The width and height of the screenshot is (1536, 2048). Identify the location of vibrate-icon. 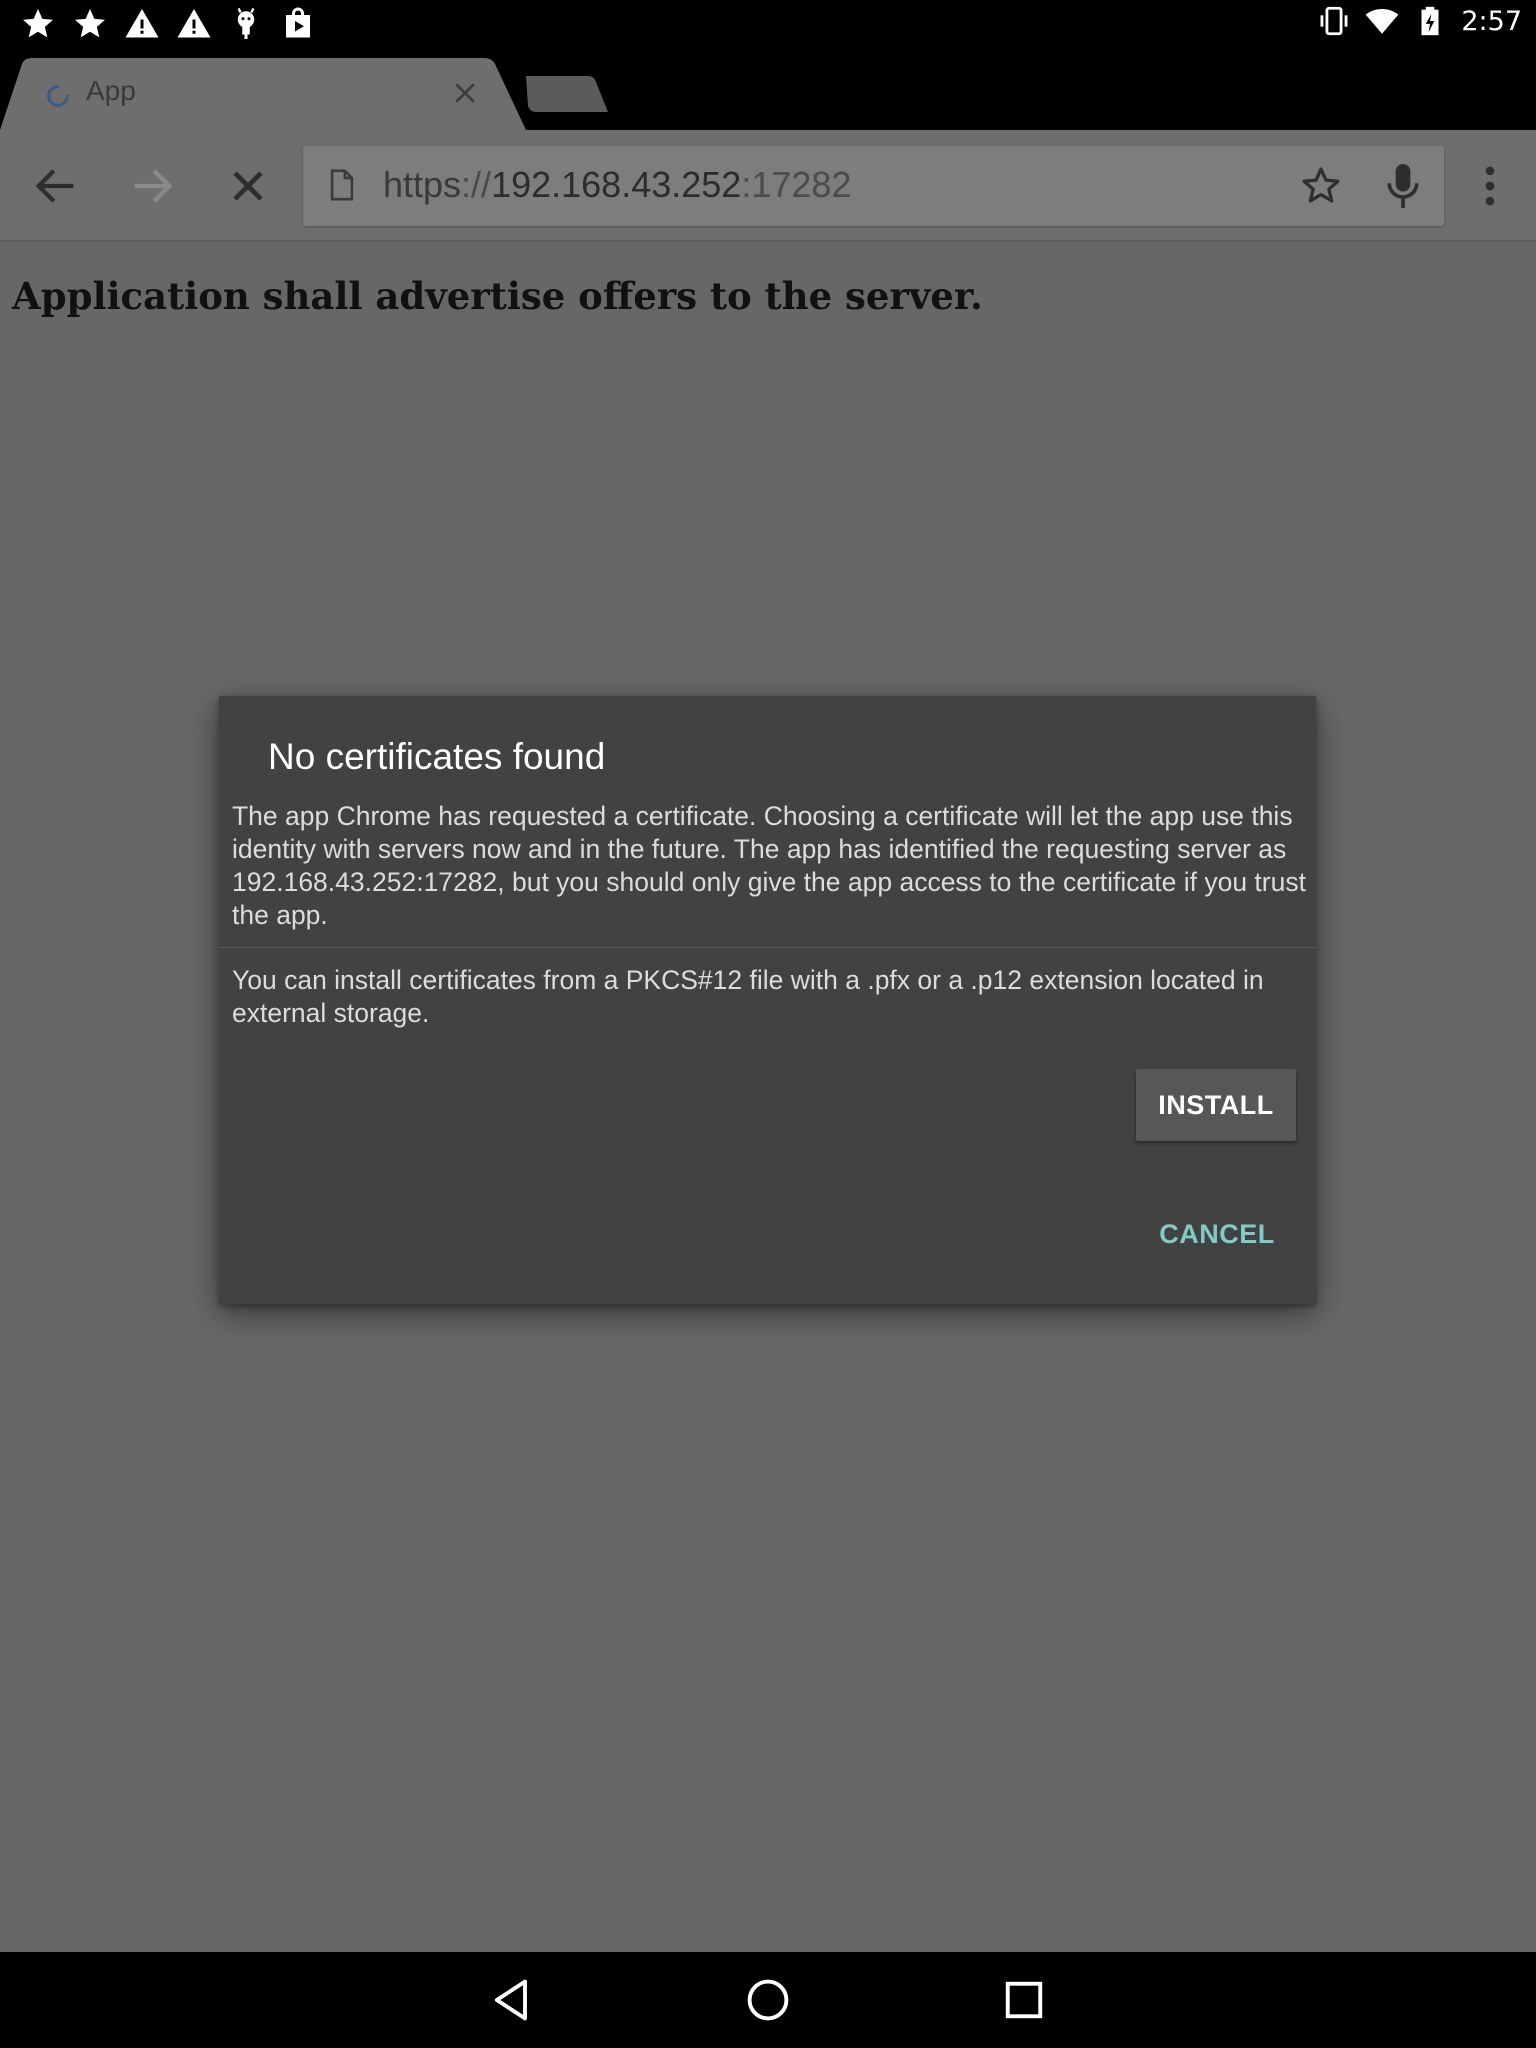
(1334, 21).